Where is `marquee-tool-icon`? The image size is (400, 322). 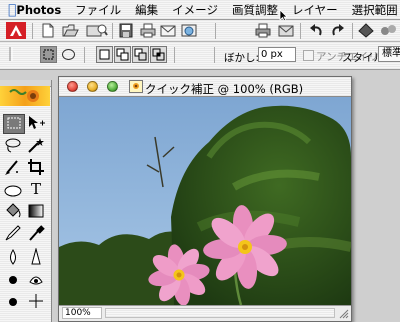
marquee-tool-icon is located at coordinates (14, 124).